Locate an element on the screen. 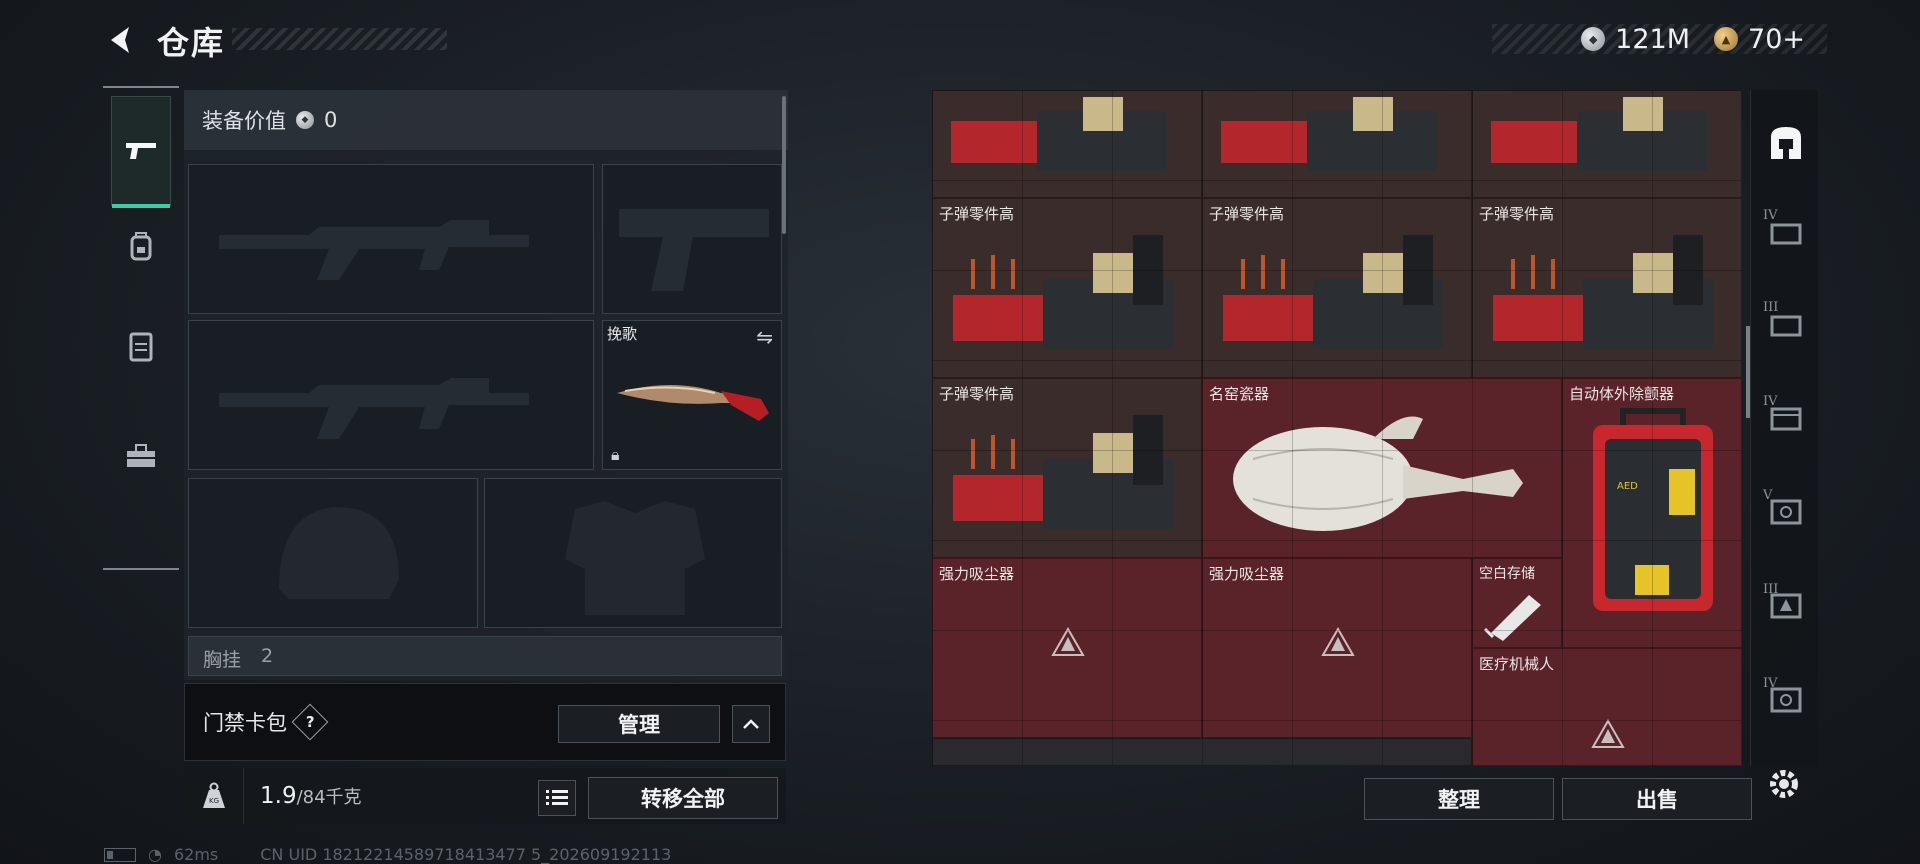  weight-icon: KG is located at coordinates (214, 796).